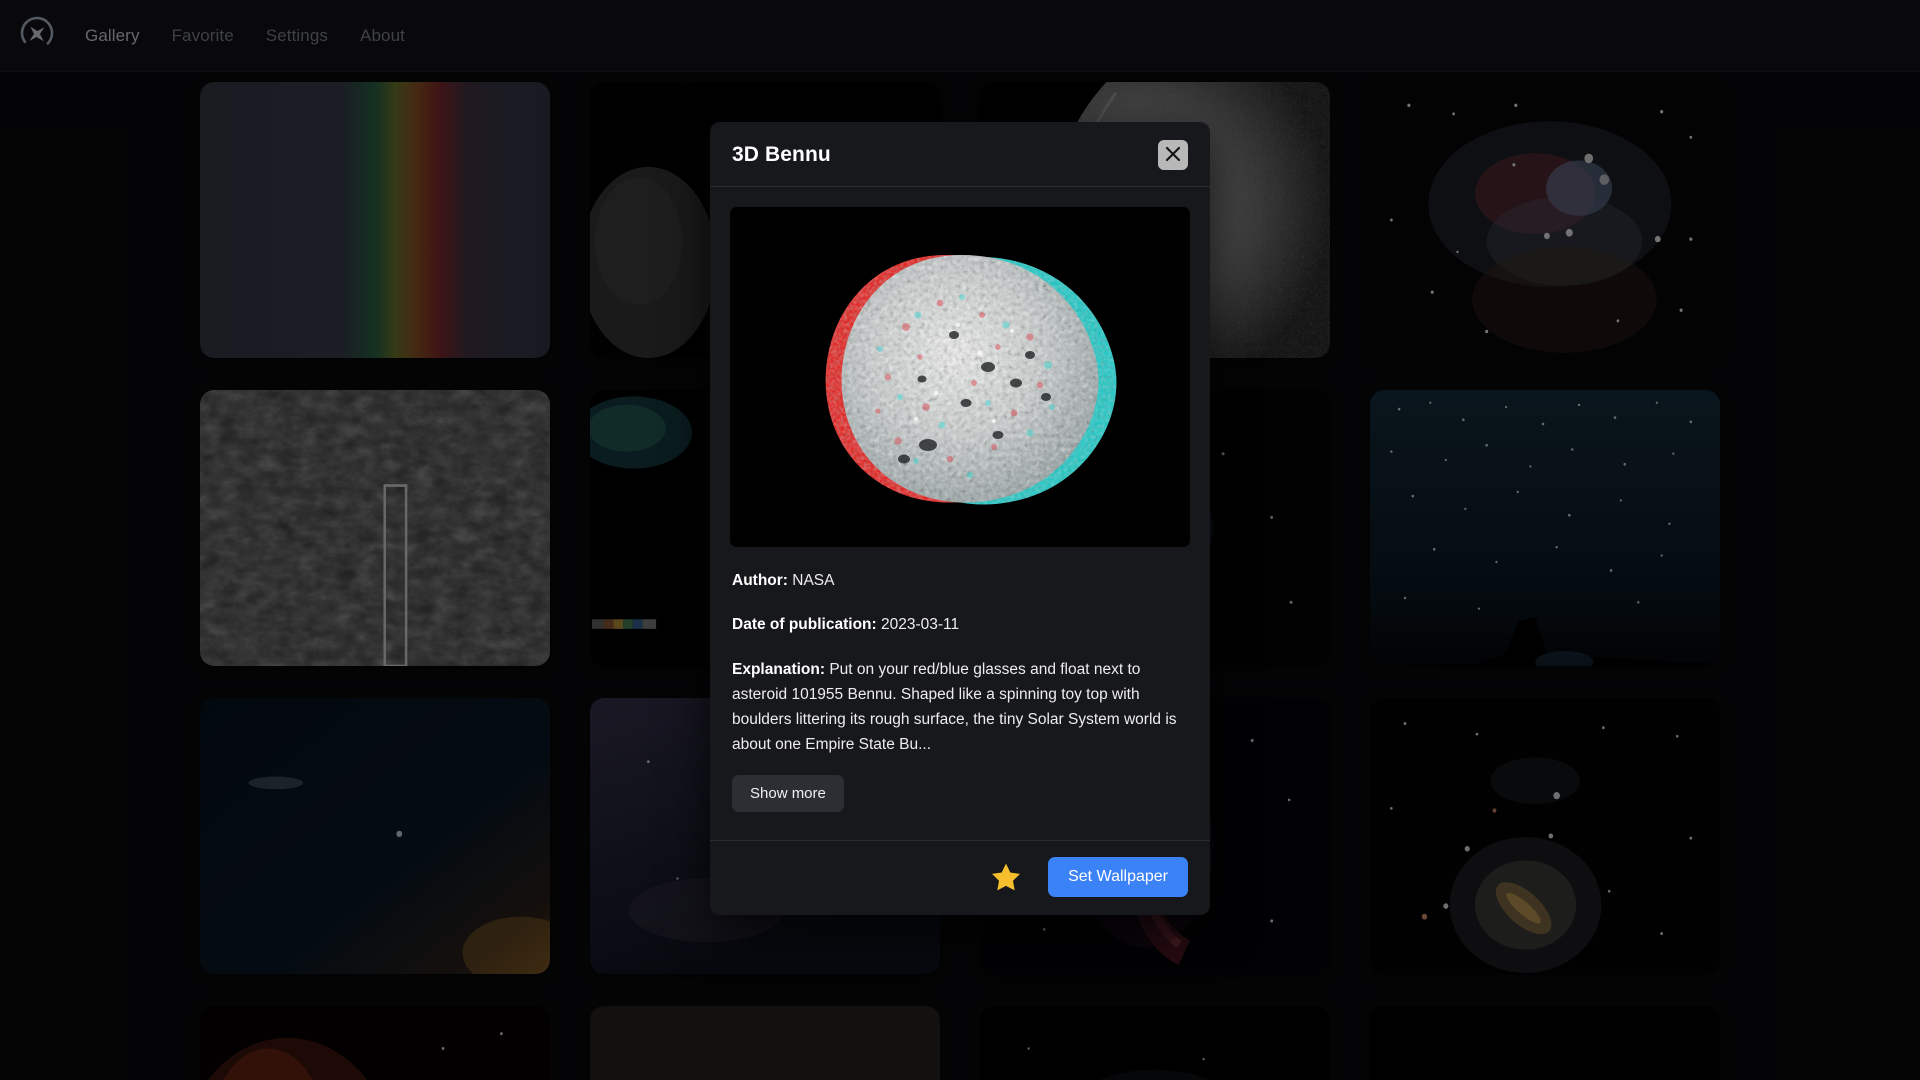 This screenshot has width=1920, height=1080. I want to click on author-label: Author:, so click(760, 580).